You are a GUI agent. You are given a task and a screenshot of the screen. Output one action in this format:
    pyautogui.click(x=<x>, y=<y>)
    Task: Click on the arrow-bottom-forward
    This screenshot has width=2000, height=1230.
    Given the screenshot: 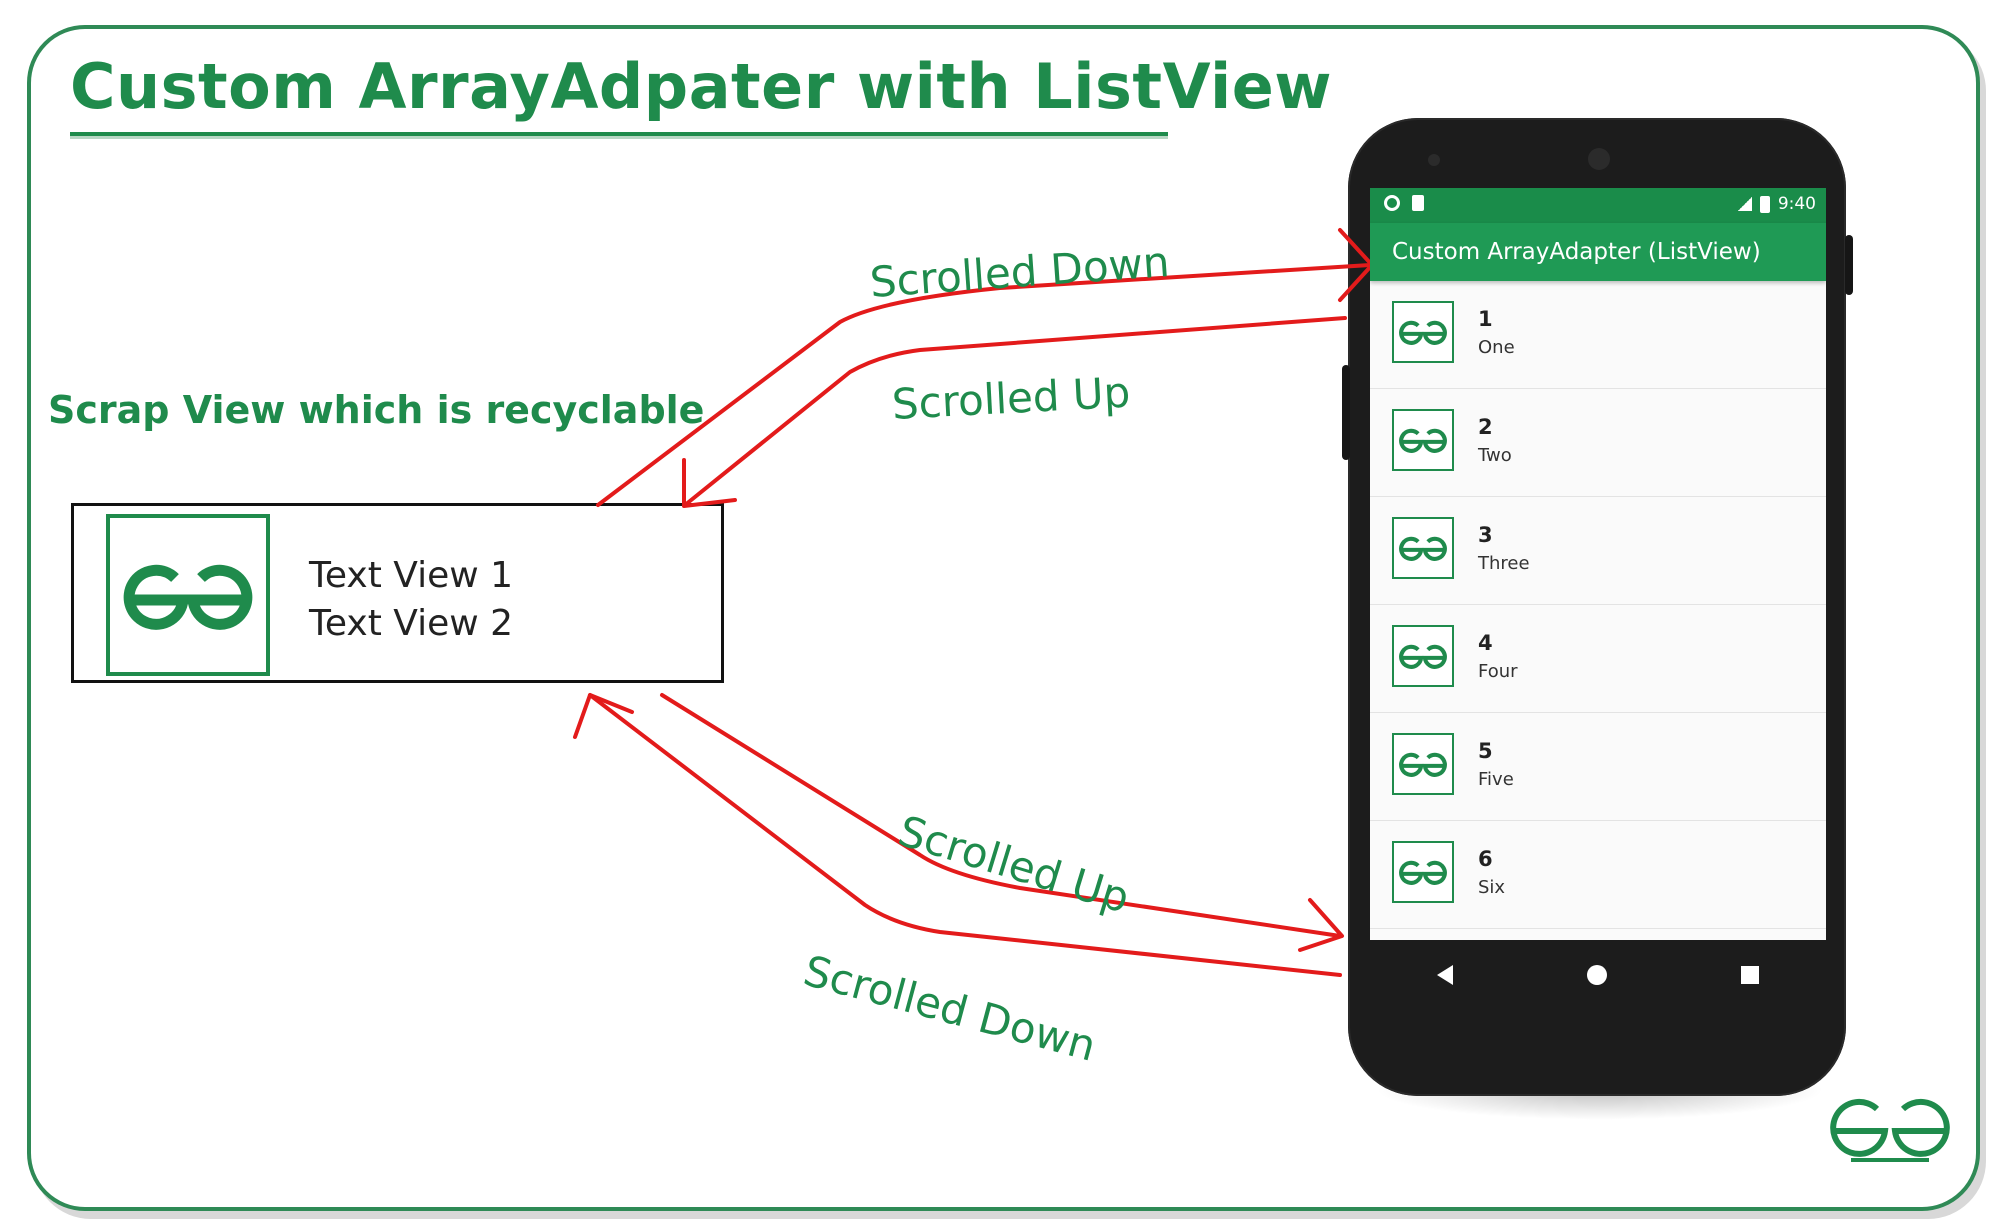 What is the action you would take?
    pyautogui.click(x=1001, y=815)
    